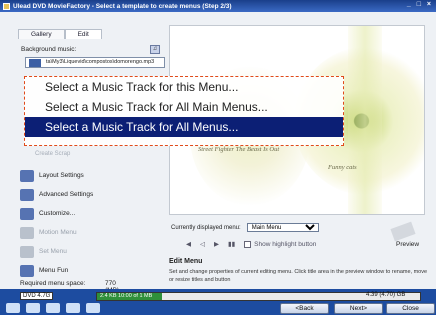 Image resolution: width=436 pixels, height=315 pixels. I want to click on toolbar-icons, so click(56, 308).